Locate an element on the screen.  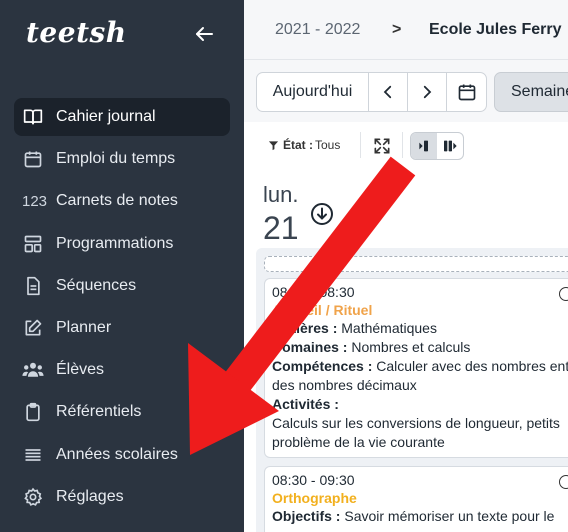
sidebar-item-cahier-journal: Cahier journal is located at coordinates (122, 117).